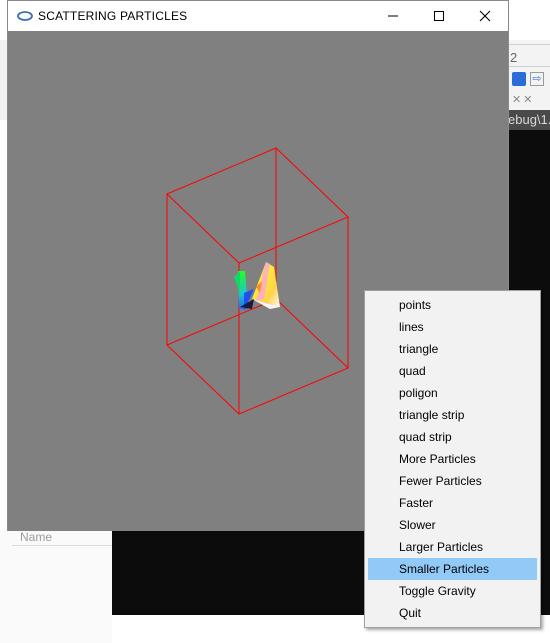 This screenshot has width=550, height=643. What do you see at coordinates (452, 393) in the screenshot?
I see `menu-item-poligon: poligon` at bounding box center [452, 393].